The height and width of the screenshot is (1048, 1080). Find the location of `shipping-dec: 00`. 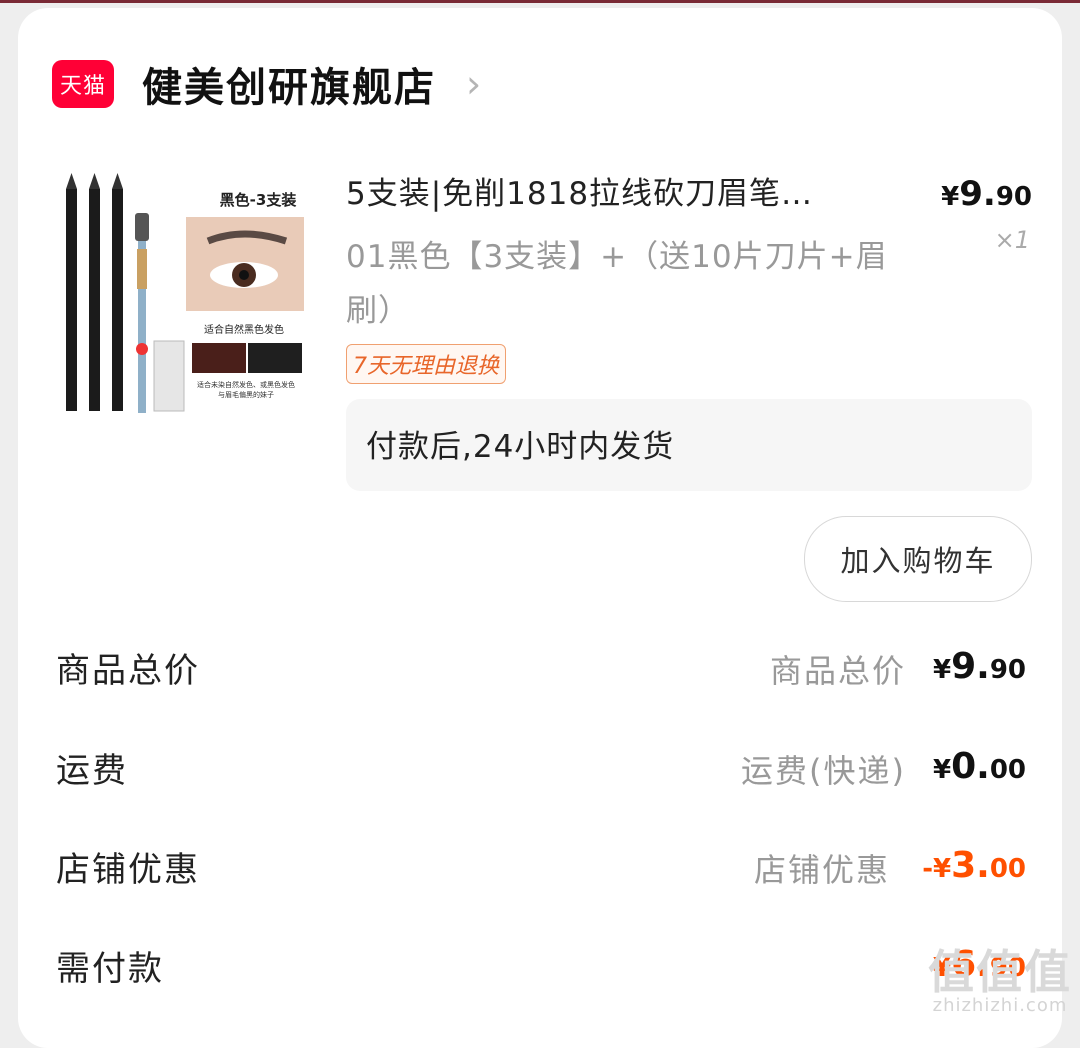

shipping-dec: 00 is located at coordinates (1007, 770).